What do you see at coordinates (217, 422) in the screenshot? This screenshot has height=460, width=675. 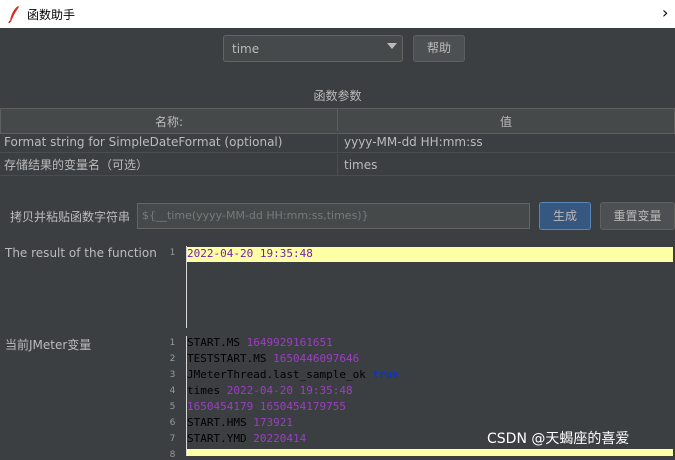 I see `variable-key: START.HMS` at bounding box center [217, 422].